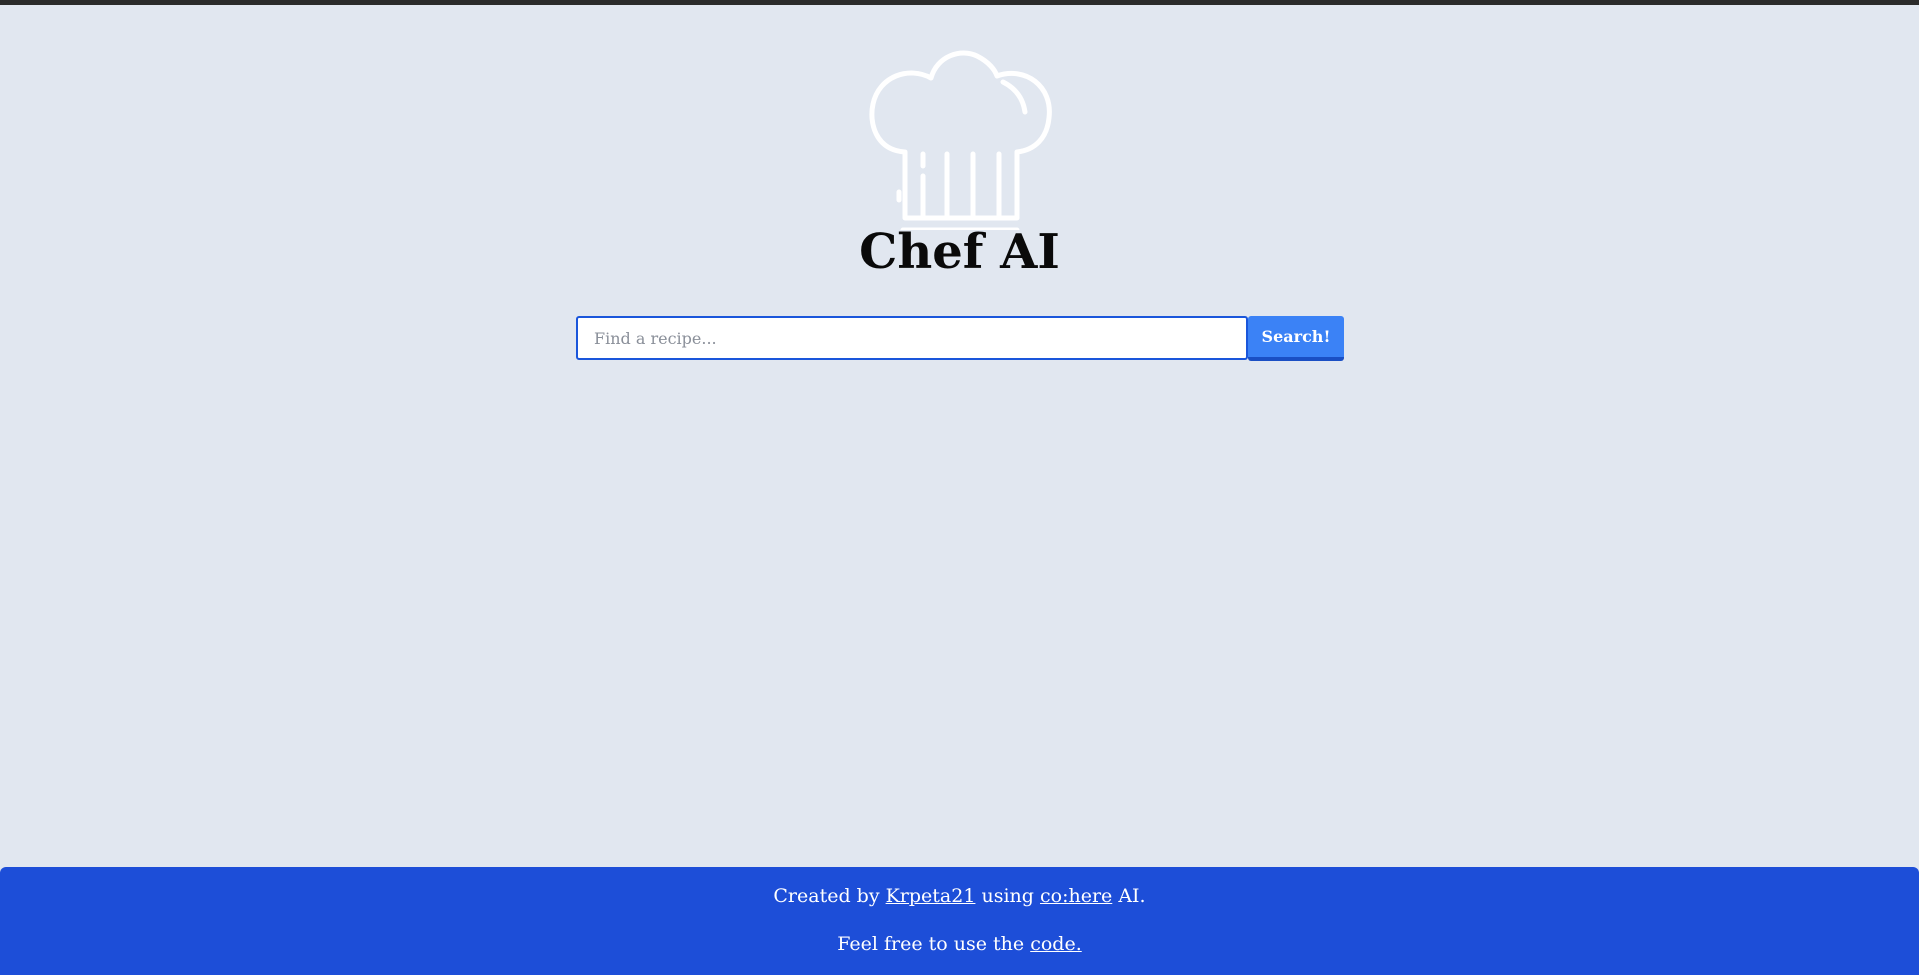 Image resolution: width=1919 pixels, height=975 pixels. What do you see at coordinates (1129, 896) in the screenshot?
I see `footer-credit-suffix: AI.` at bounding box center [1129, 896].